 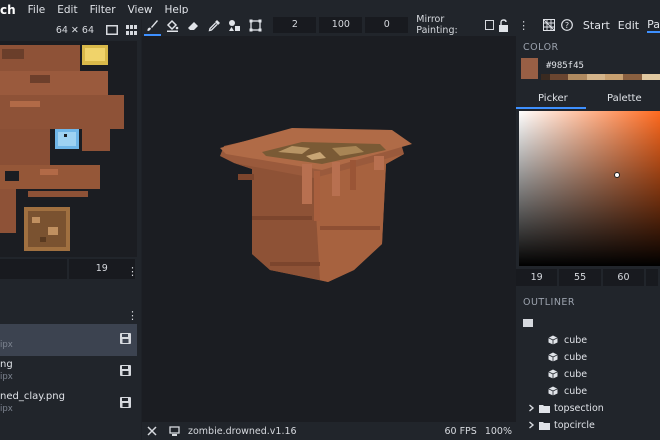 I want to click on uv-offset-y-input: 19, so click(x=101, y=269).